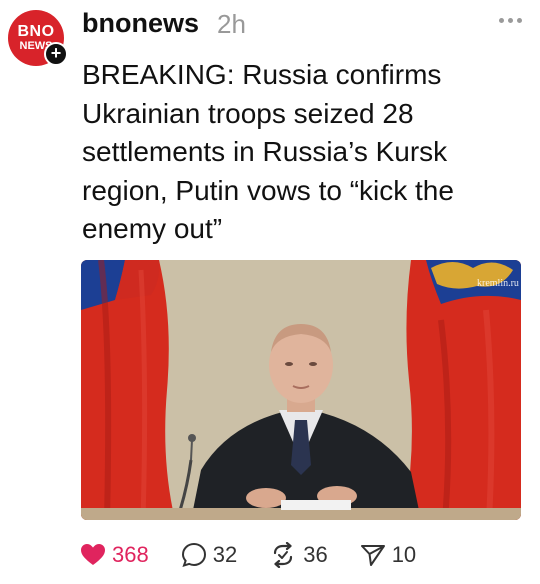 The image size is (540, 584). Describe the element at coordinates (510, 20) in the screenshot. I see `more-options-icon` at that location.